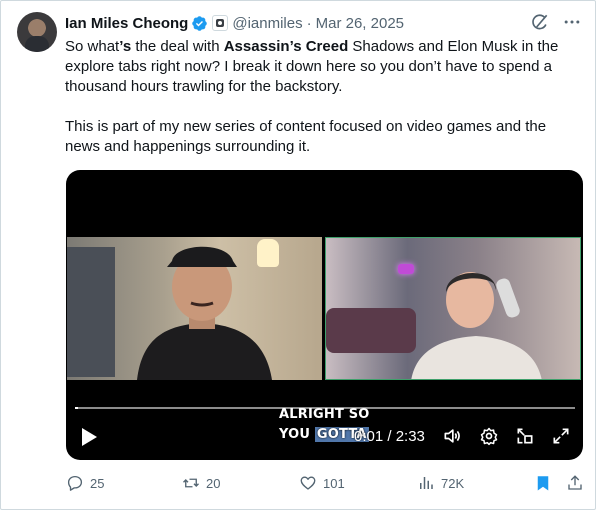  What do you see at coordinates (389, 436) in the screenshot?
I see `video-time: 0:01 / 2:33` at bounding box center [389, 436].